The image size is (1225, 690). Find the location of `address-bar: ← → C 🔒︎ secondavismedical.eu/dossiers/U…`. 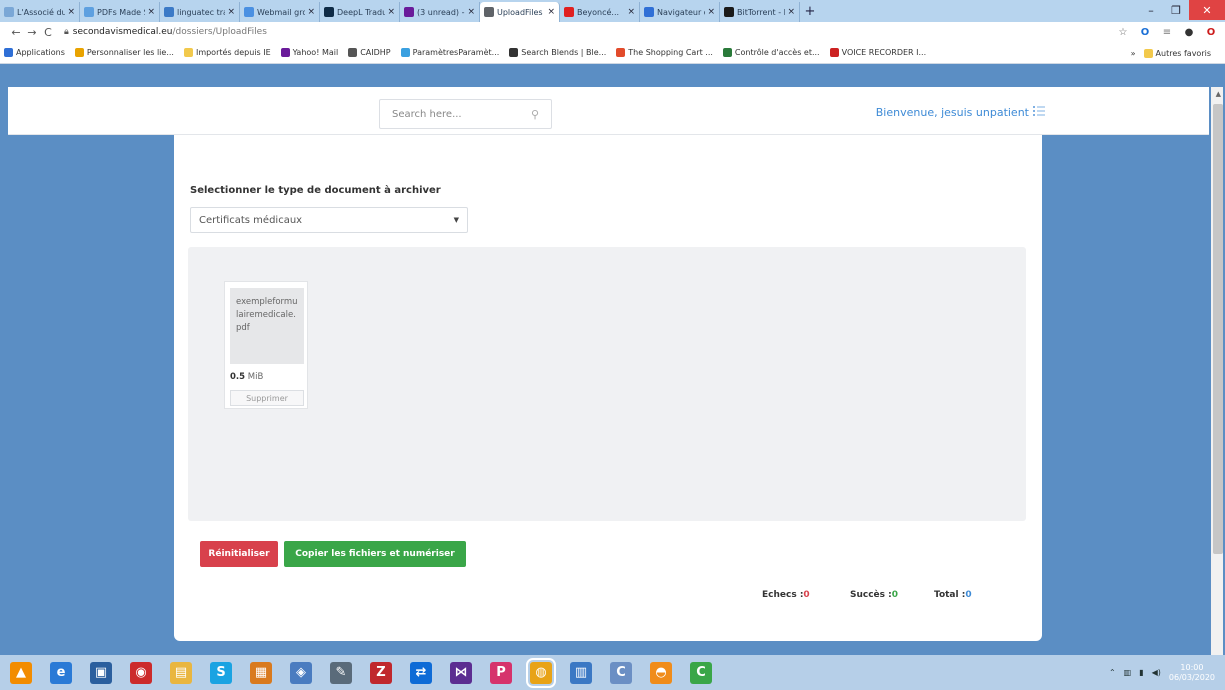

address-bar: ← → C 🔒︎ secondavismedical.eu/dossiers/U… is located at coordinates (612, 32).